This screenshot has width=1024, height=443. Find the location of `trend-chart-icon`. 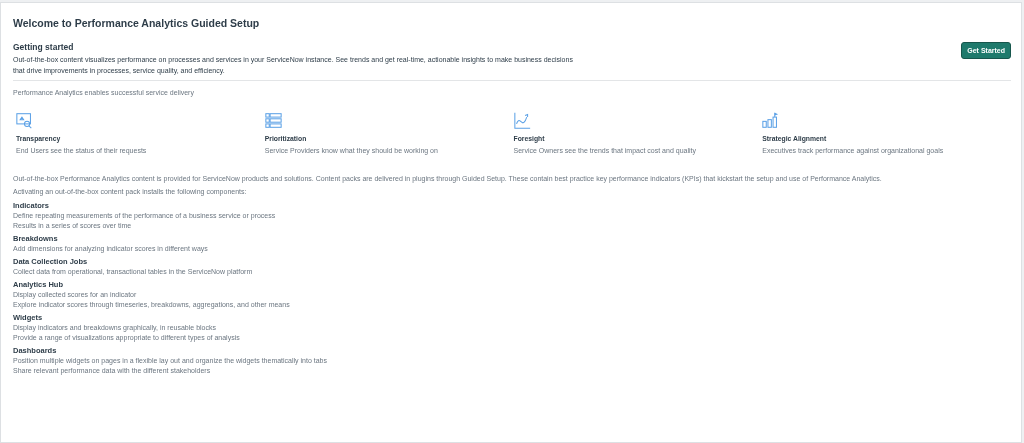

trend-chart-icon is located at coordinates (522, 120).